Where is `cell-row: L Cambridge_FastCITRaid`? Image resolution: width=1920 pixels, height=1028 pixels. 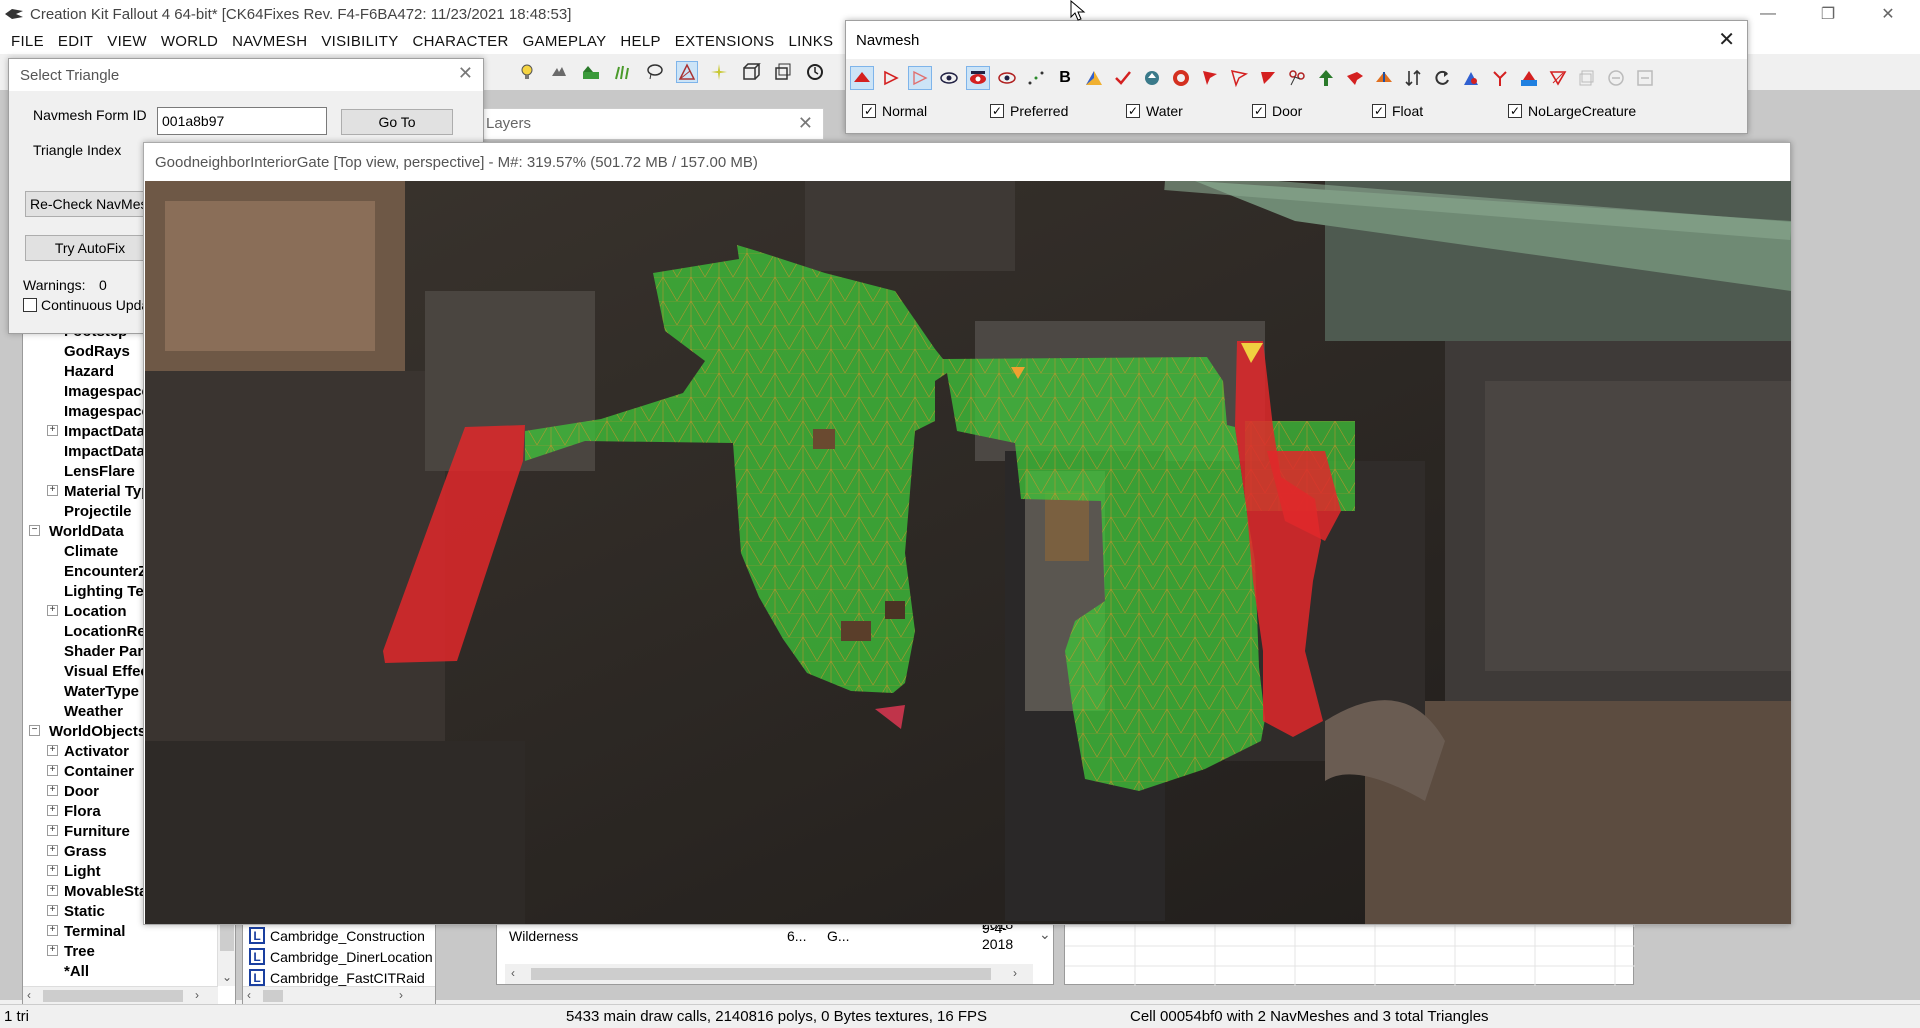
cell-row: L Cambridge_FastCITRaid is located at coordinates (339, 977).